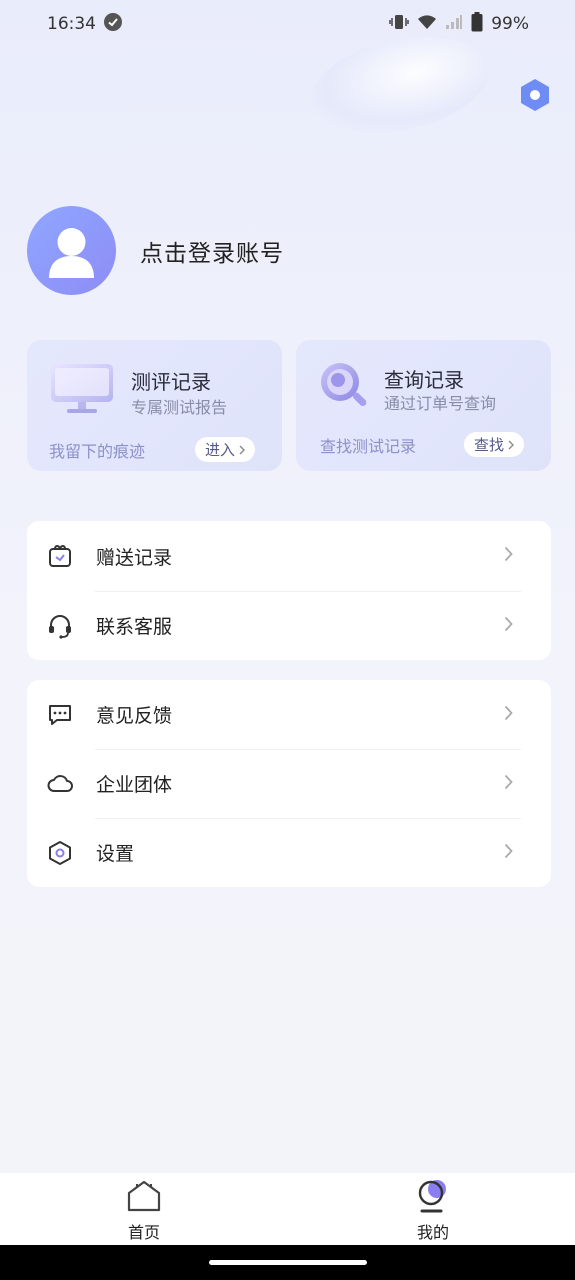 The width and height of the screenshot is (575, 1280). What do you see at coordinates (134, 557) in the screenshot?
I see `menu-label: 赠送记录` at bounding box center [134, 557].